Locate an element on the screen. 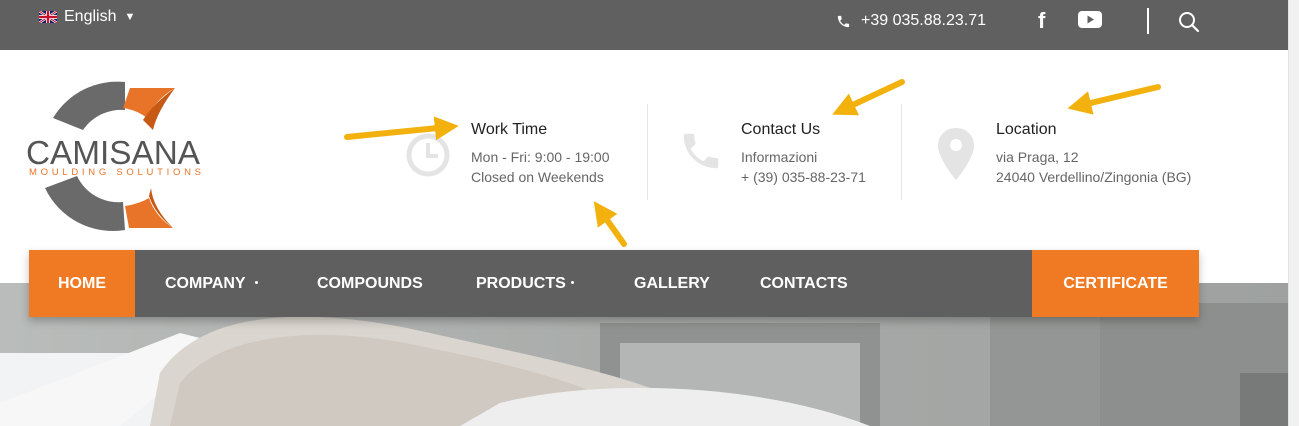  facebook-icon: f is located at coordinates (1041, 21).